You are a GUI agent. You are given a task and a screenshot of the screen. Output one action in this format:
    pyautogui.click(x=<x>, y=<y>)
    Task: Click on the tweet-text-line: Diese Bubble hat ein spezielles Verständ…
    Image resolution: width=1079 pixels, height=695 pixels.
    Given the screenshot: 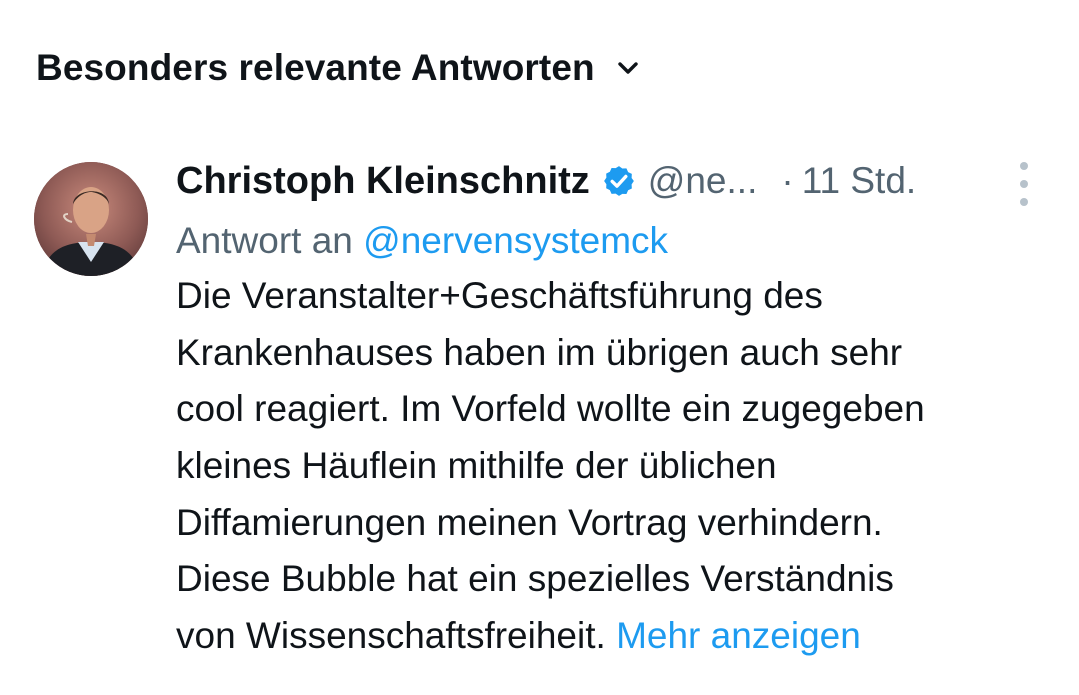 What is the action you would take?
    pyautogui.click(x=535, y=579)
    